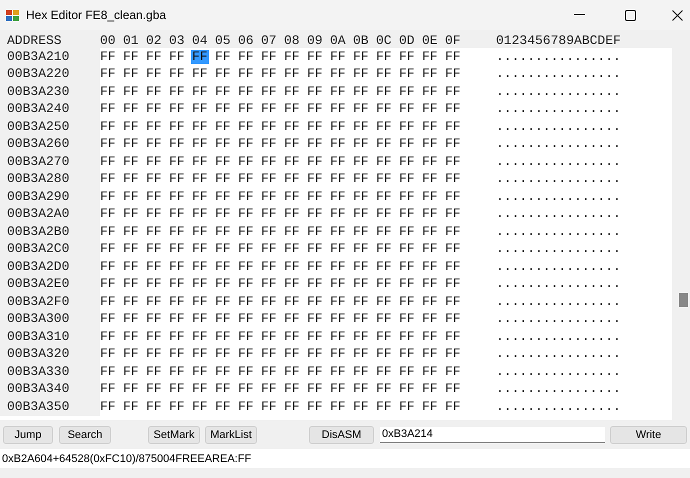  What do you see at coordinates (677, 15) in the screenshot?
I see `close-icon` at bounding box center [677, 15].